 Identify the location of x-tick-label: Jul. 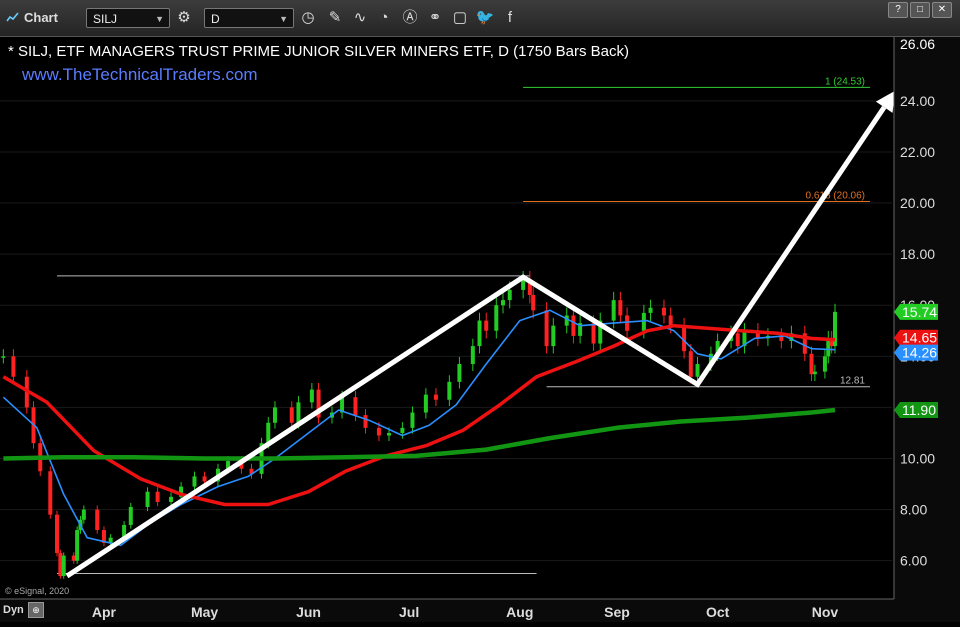
(409, 612).